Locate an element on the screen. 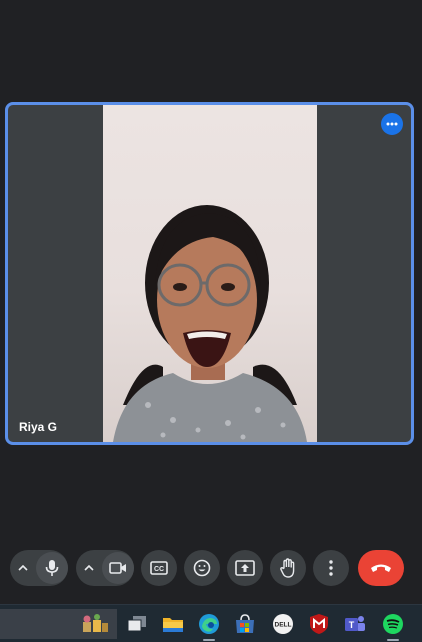  taskbar-file-explorer is located at coordinates (173, 624).